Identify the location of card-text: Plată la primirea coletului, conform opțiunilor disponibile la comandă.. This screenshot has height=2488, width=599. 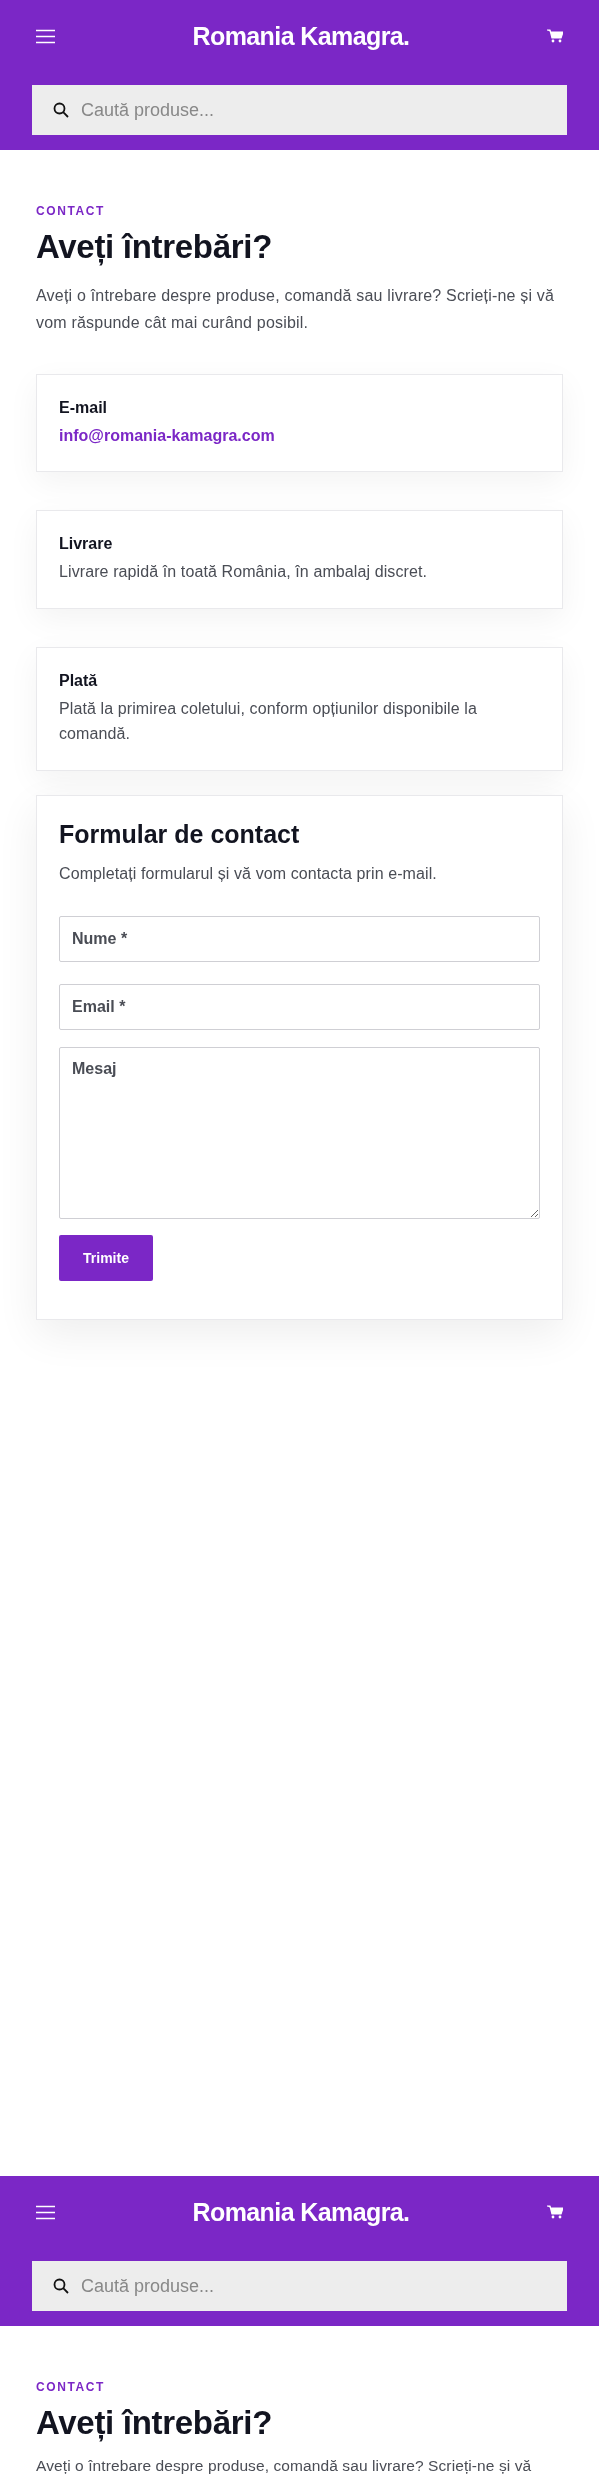
(268, 721).